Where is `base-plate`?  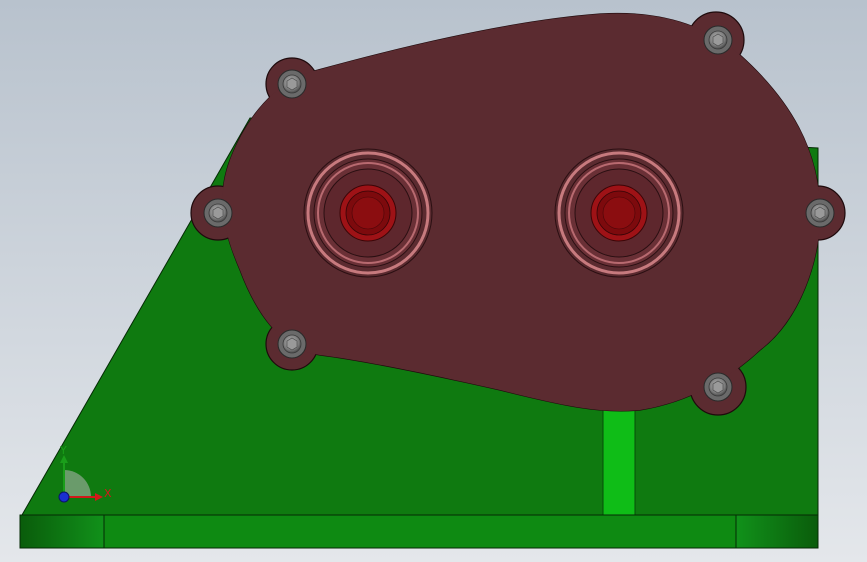 base-plate is located at coordinates (419, 531).